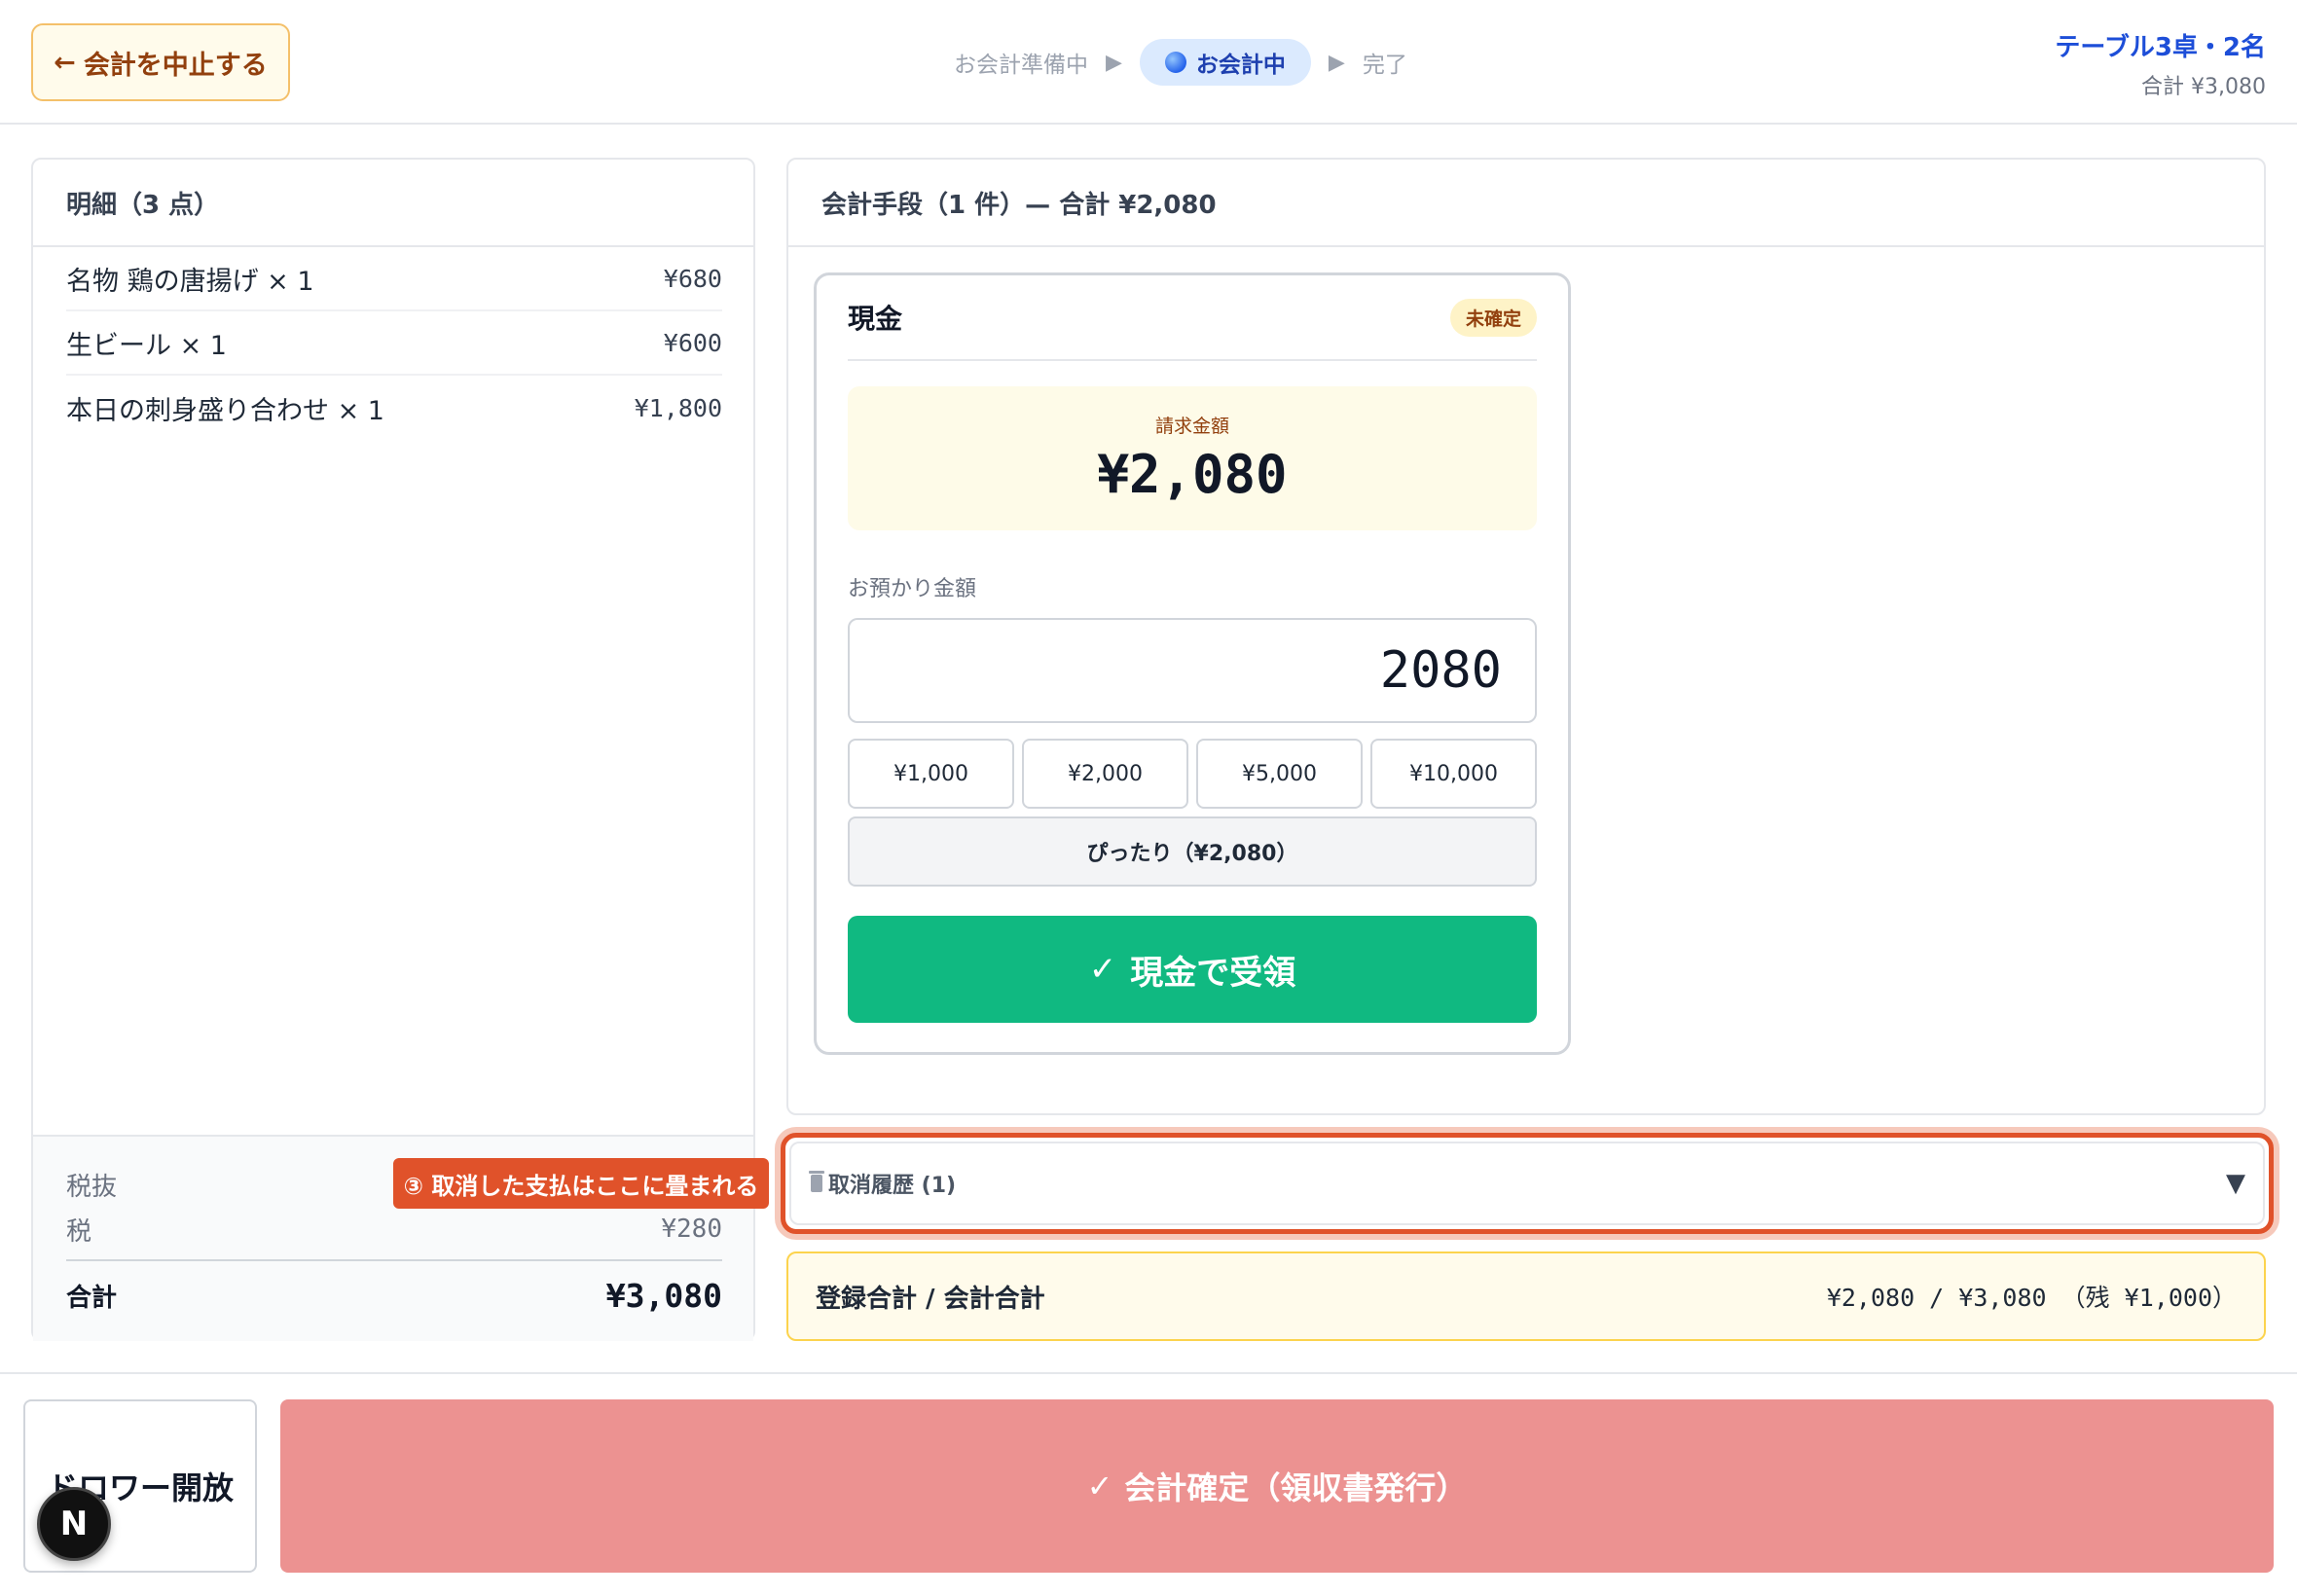  I want to click on order-item-price: ¥600, so click(692, 343).